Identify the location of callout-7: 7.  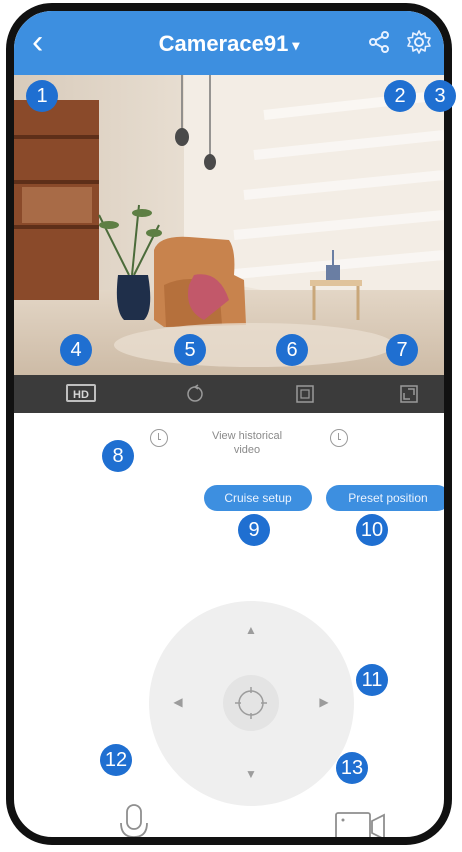
(402, 350).